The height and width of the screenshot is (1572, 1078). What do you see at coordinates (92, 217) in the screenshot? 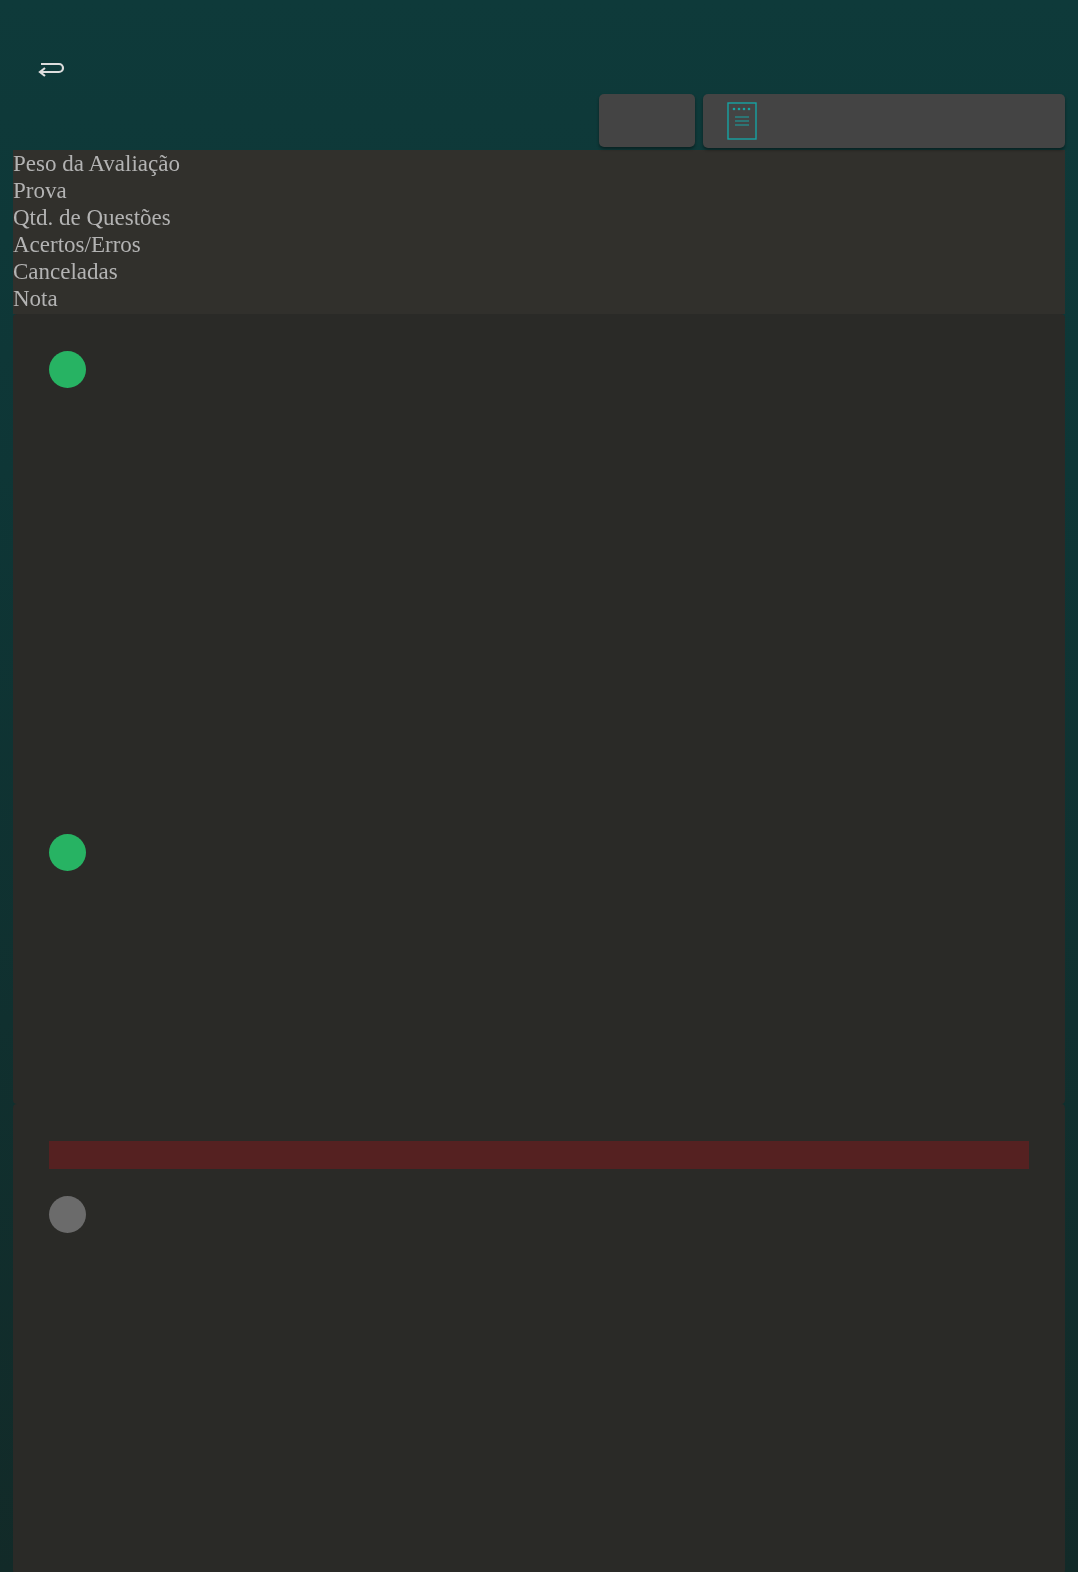
I see `column-label: Qtd. de Questões` at bounding box center [92, 217].